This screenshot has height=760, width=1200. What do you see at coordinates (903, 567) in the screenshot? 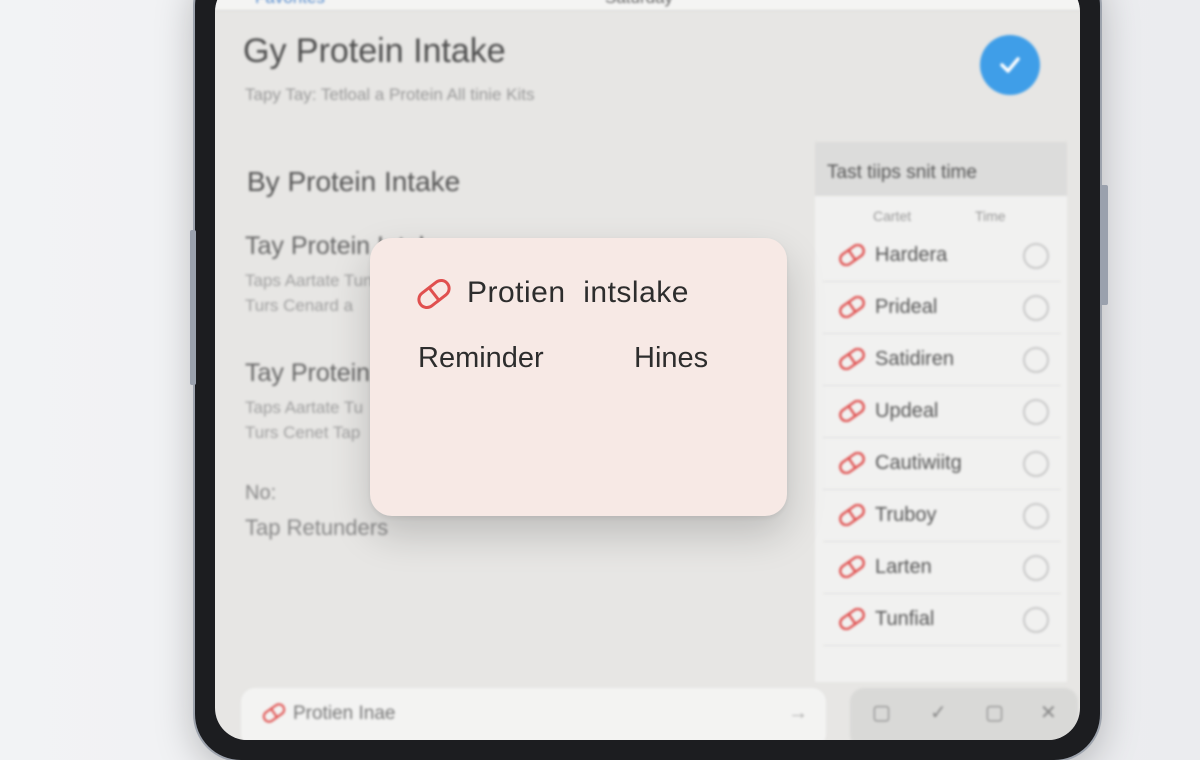
I see `list-item-label: Larten` at bounding box center [903, 567].